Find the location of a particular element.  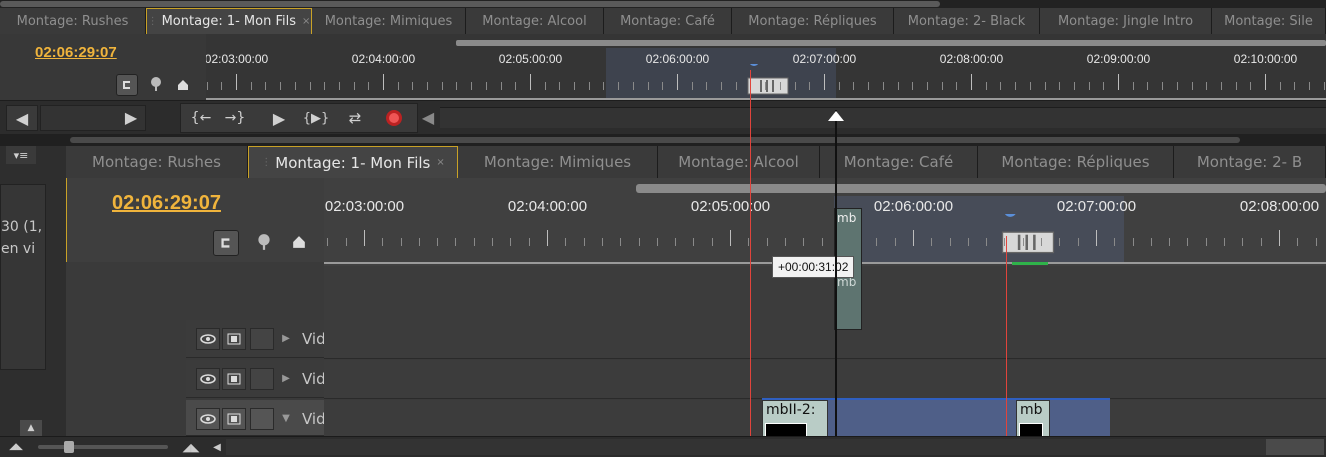

play-icon: ▶ is located at coordinates (279, 118).